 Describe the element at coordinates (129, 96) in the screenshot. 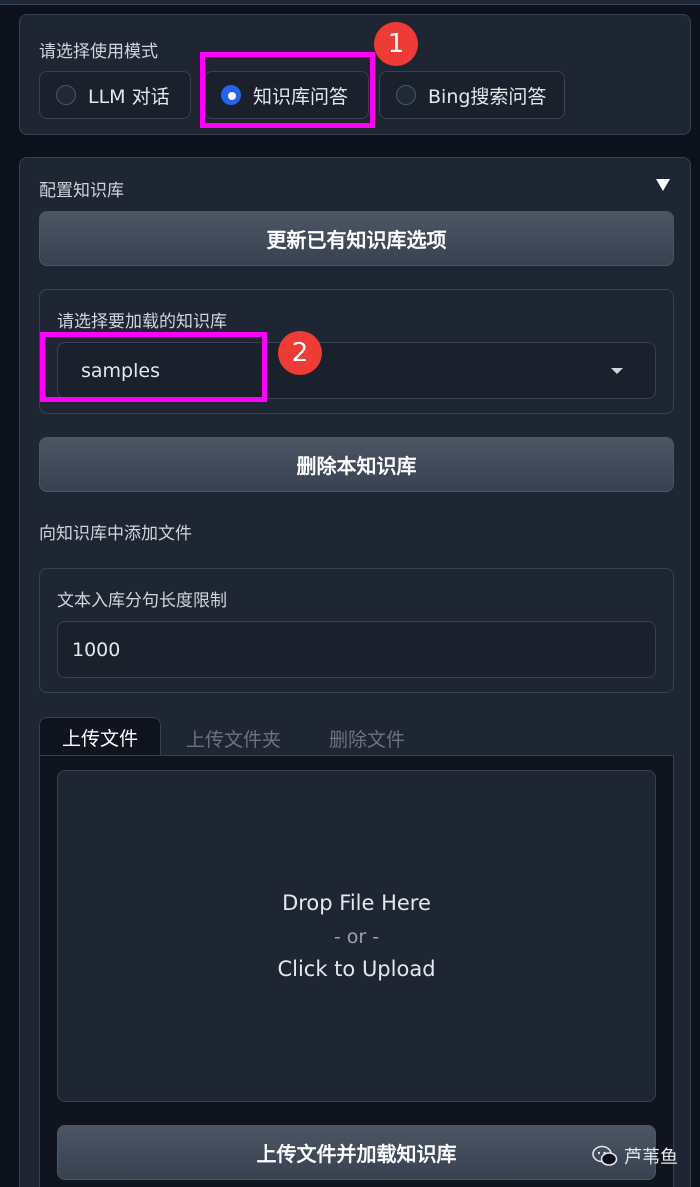

I see `radio-llm-chat-label: LLM 对话` at that location.